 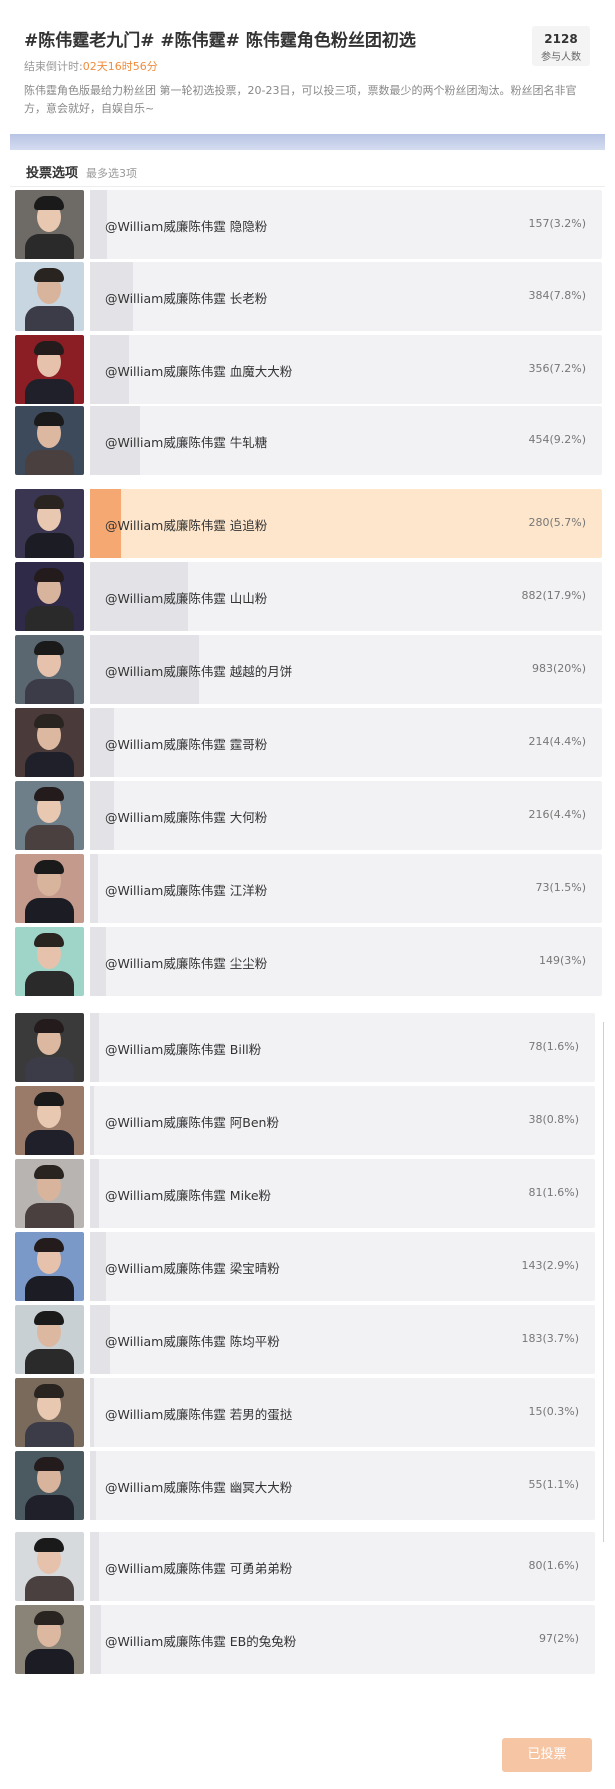 What do you see at coordinates (346, 742) in the screenshot?
I see `poll-option: @William威廉陈伟霆 霆哥粉 214(4.4%)` at bounding box center [346, 742].